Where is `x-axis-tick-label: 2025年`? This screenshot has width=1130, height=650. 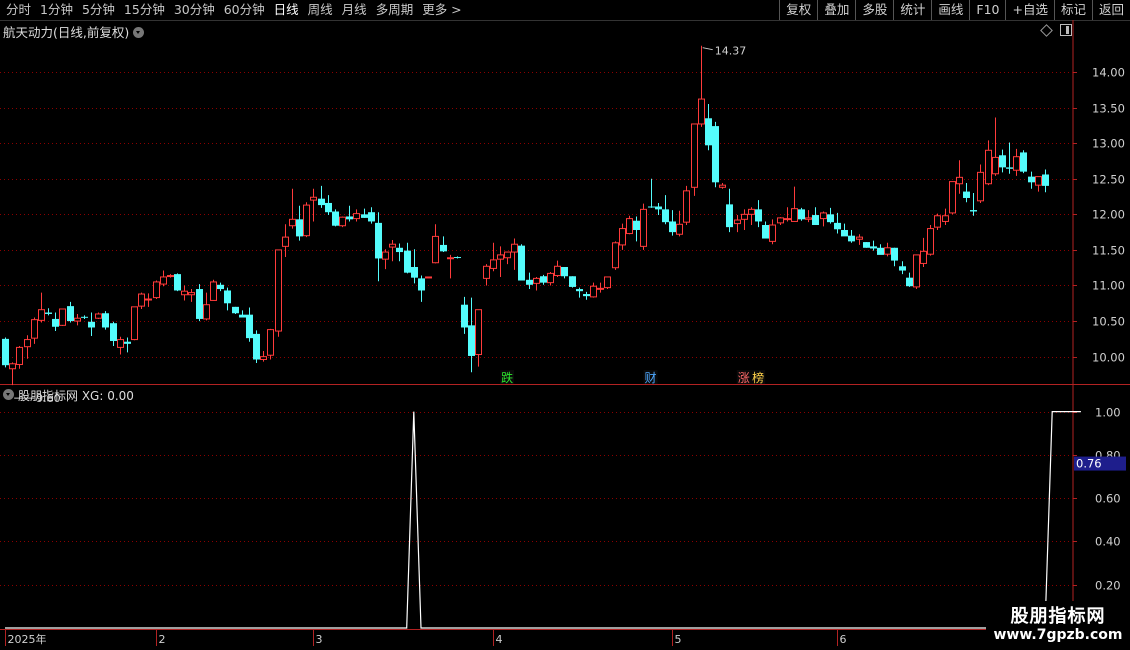 x-axis-tick-label: 2025年 is located at coordinates (27, 639).